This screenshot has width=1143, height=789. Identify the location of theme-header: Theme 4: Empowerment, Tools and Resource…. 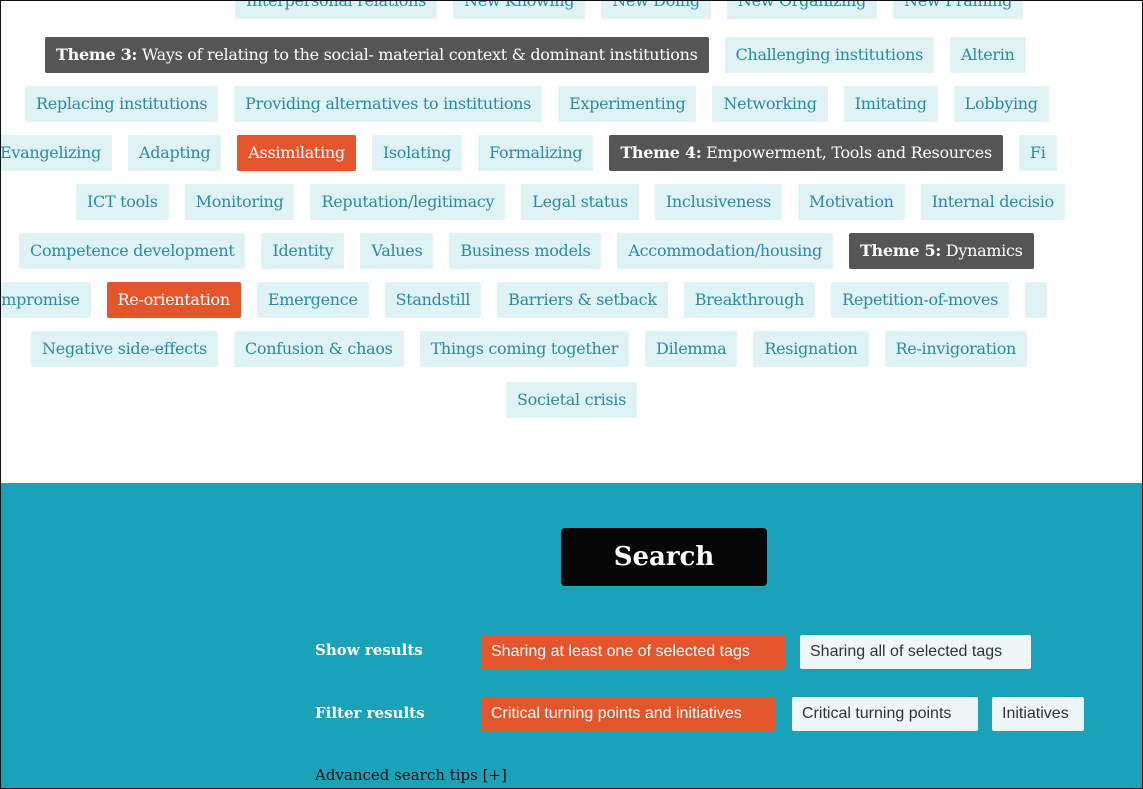
(806, 153).